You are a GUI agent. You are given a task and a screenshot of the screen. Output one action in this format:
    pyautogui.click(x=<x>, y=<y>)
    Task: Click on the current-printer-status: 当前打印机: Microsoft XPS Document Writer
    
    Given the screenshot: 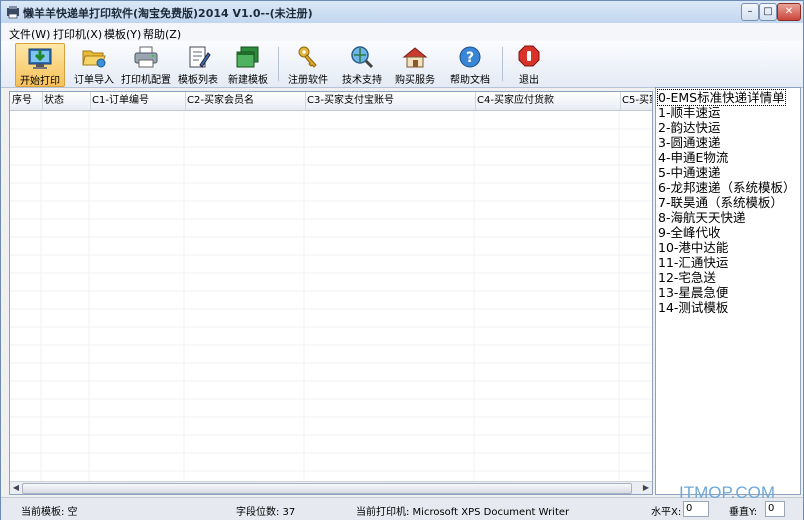 What is the action you would take?
    pyautogui.click(x=463, y=512)
    